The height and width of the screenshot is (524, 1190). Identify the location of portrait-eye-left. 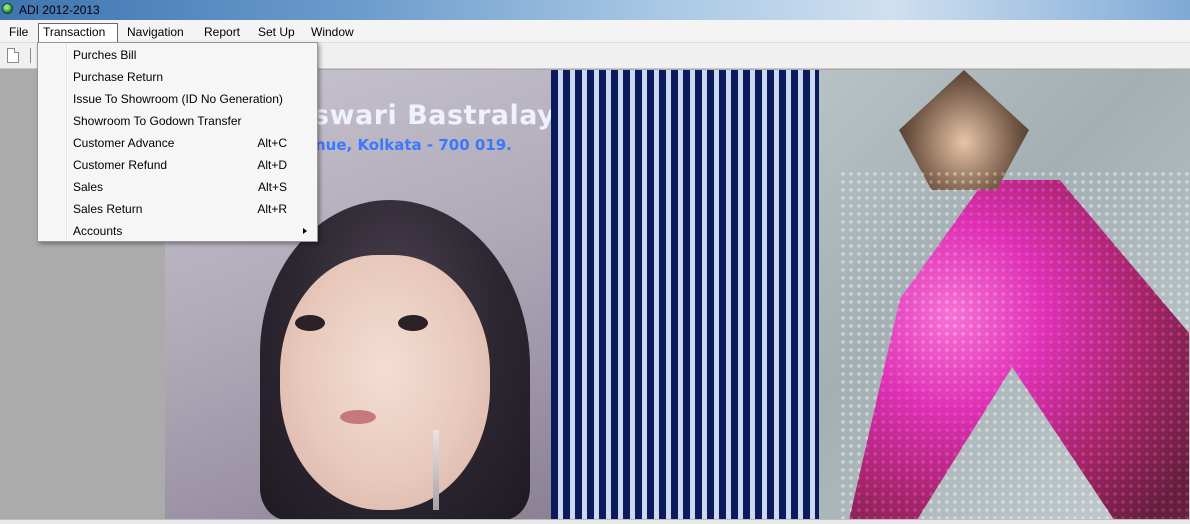
(310, 323).